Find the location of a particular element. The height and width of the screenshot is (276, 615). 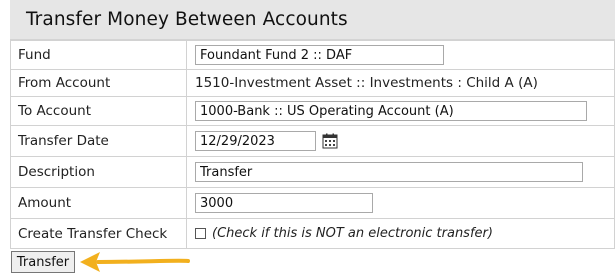

description-label: Description is located at coordinates (98, 172).